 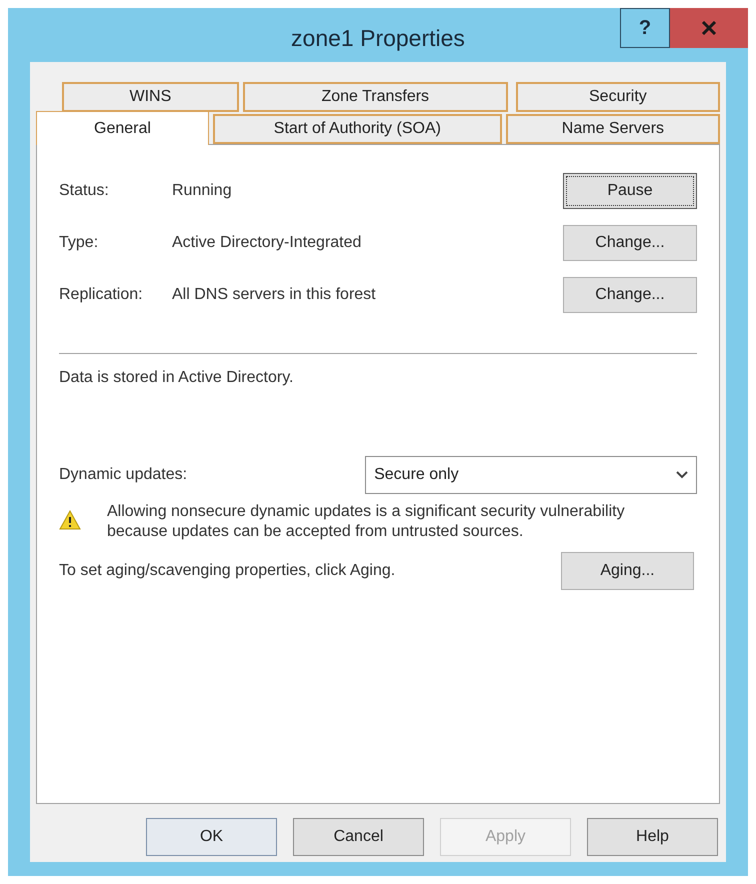 What do you see at coordinates (618, 97) in the screenshot?
I see `tab: Security` at bounding box center [618, 97].